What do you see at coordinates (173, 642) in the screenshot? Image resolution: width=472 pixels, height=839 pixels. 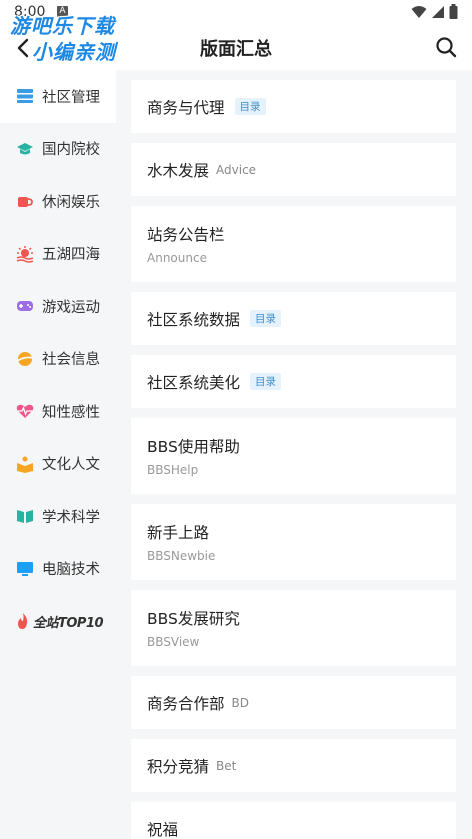 I see `board-english-name: BBSView` at bounding box center [173, 642].